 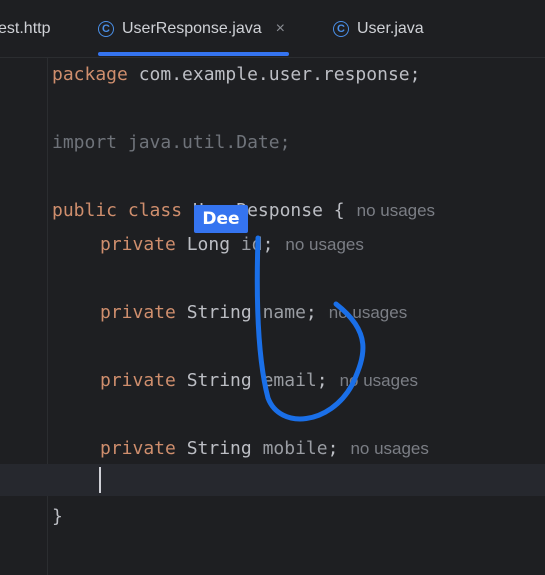 What do you see at coordinates (221, 219) in the screenshot?
I see `autocomplete-tooltip: Dee` at bounding box center [221, 219].